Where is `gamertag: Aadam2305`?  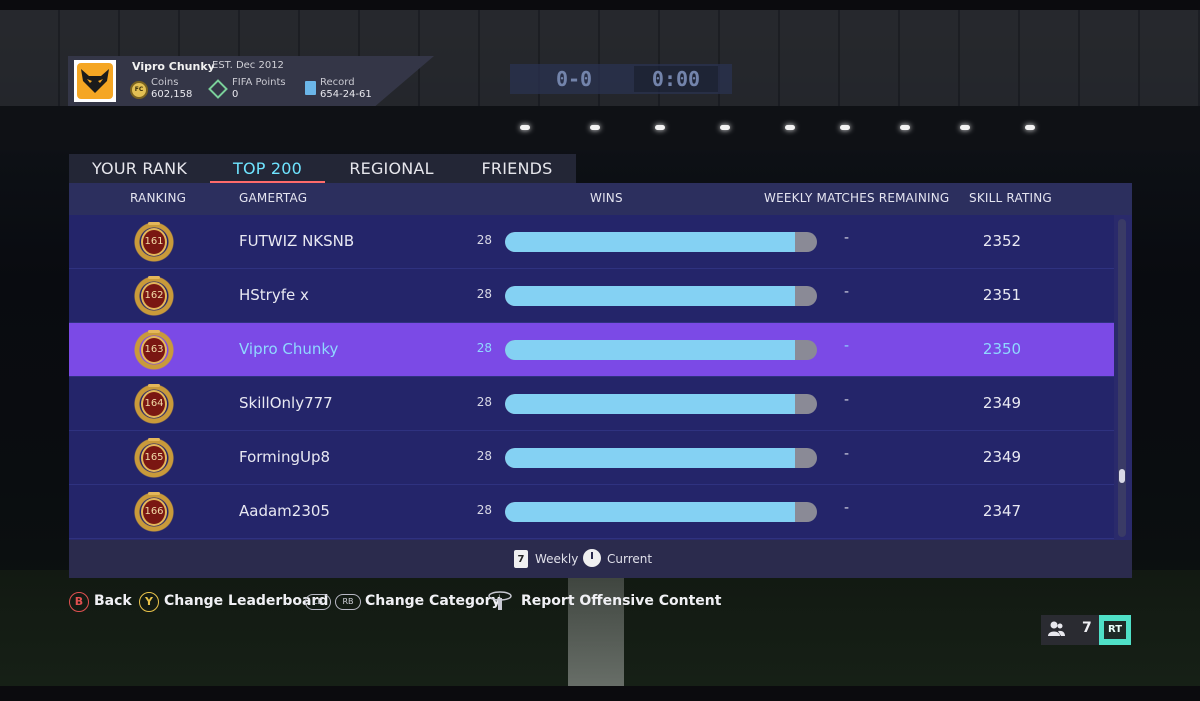 gamertag: Aadam2305 is located at coordinates (284, 511).